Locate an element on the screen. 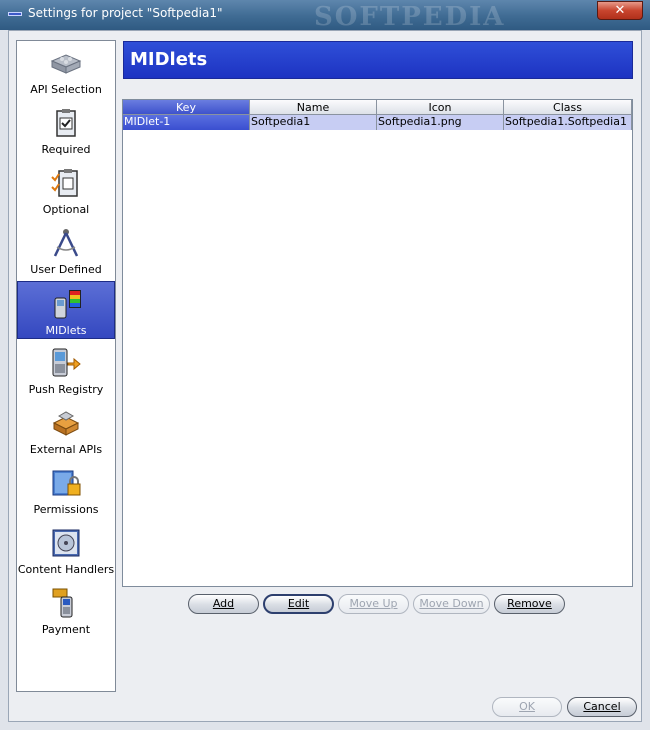 The height and width of the screenshot is (730, 650). section-header: MIDlets is located at coordinates (378, 60).